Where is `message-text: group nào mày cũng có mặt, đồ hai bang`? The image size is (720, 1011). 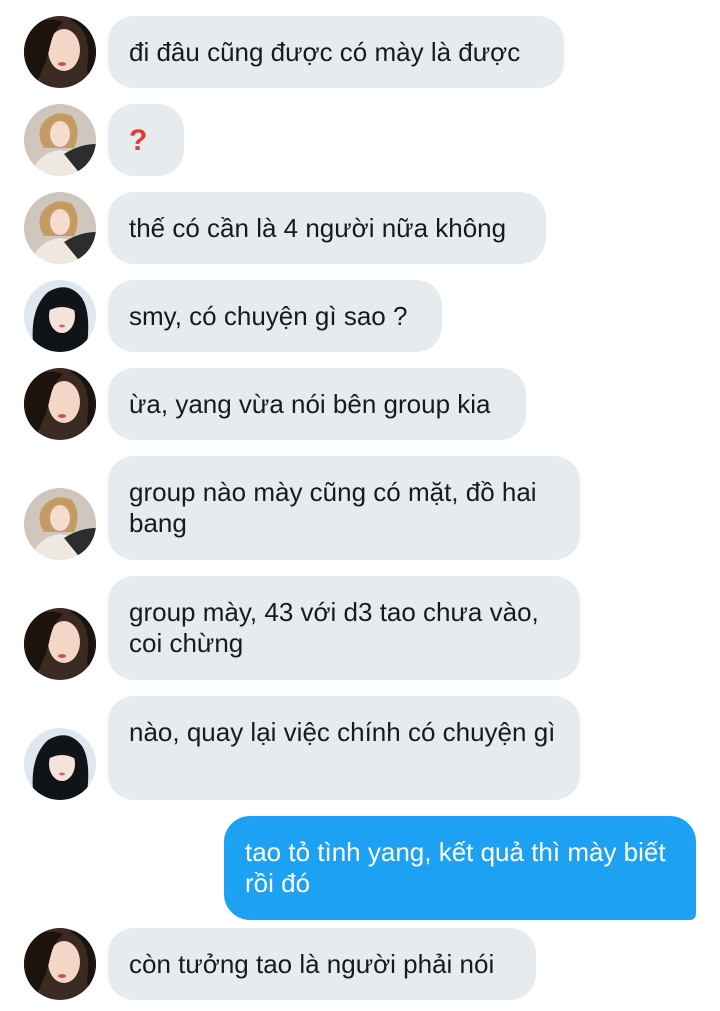 message-text: group nào mày cũng có mặt, đồ hai bang is located at coordinates (333, 507).